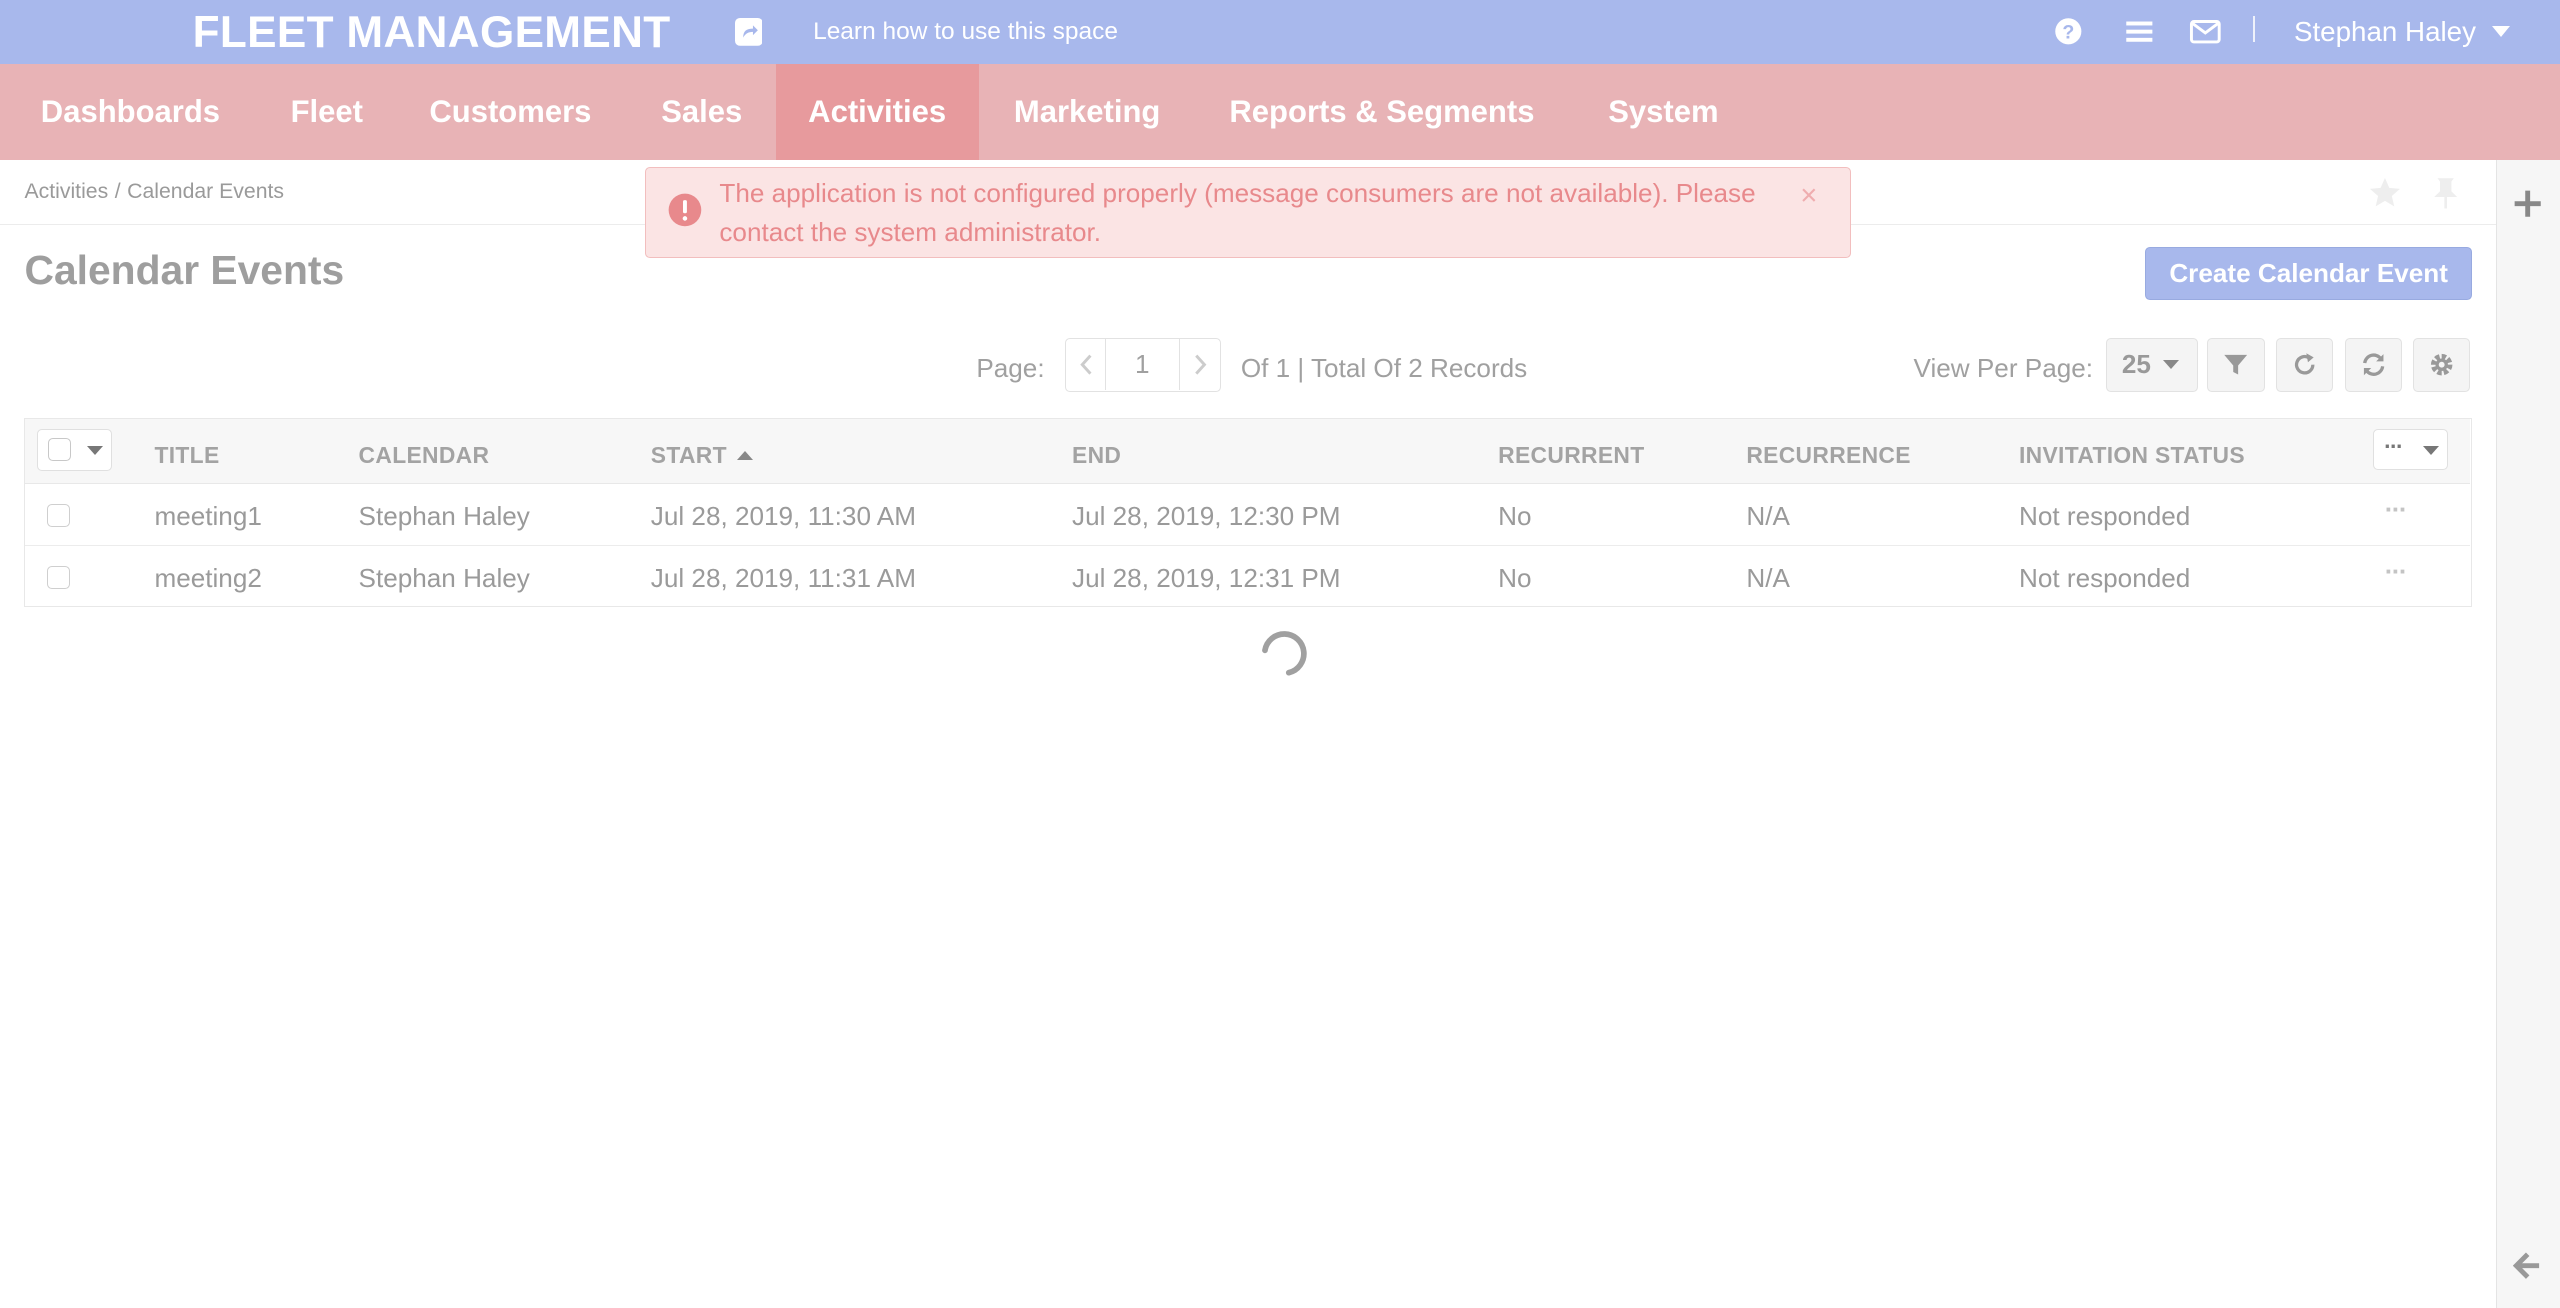  Describe the element at coordinates (1384, 367) in the screenshot. I see `pager-summary: Of 1 | Total Of 2 Records` at that location.